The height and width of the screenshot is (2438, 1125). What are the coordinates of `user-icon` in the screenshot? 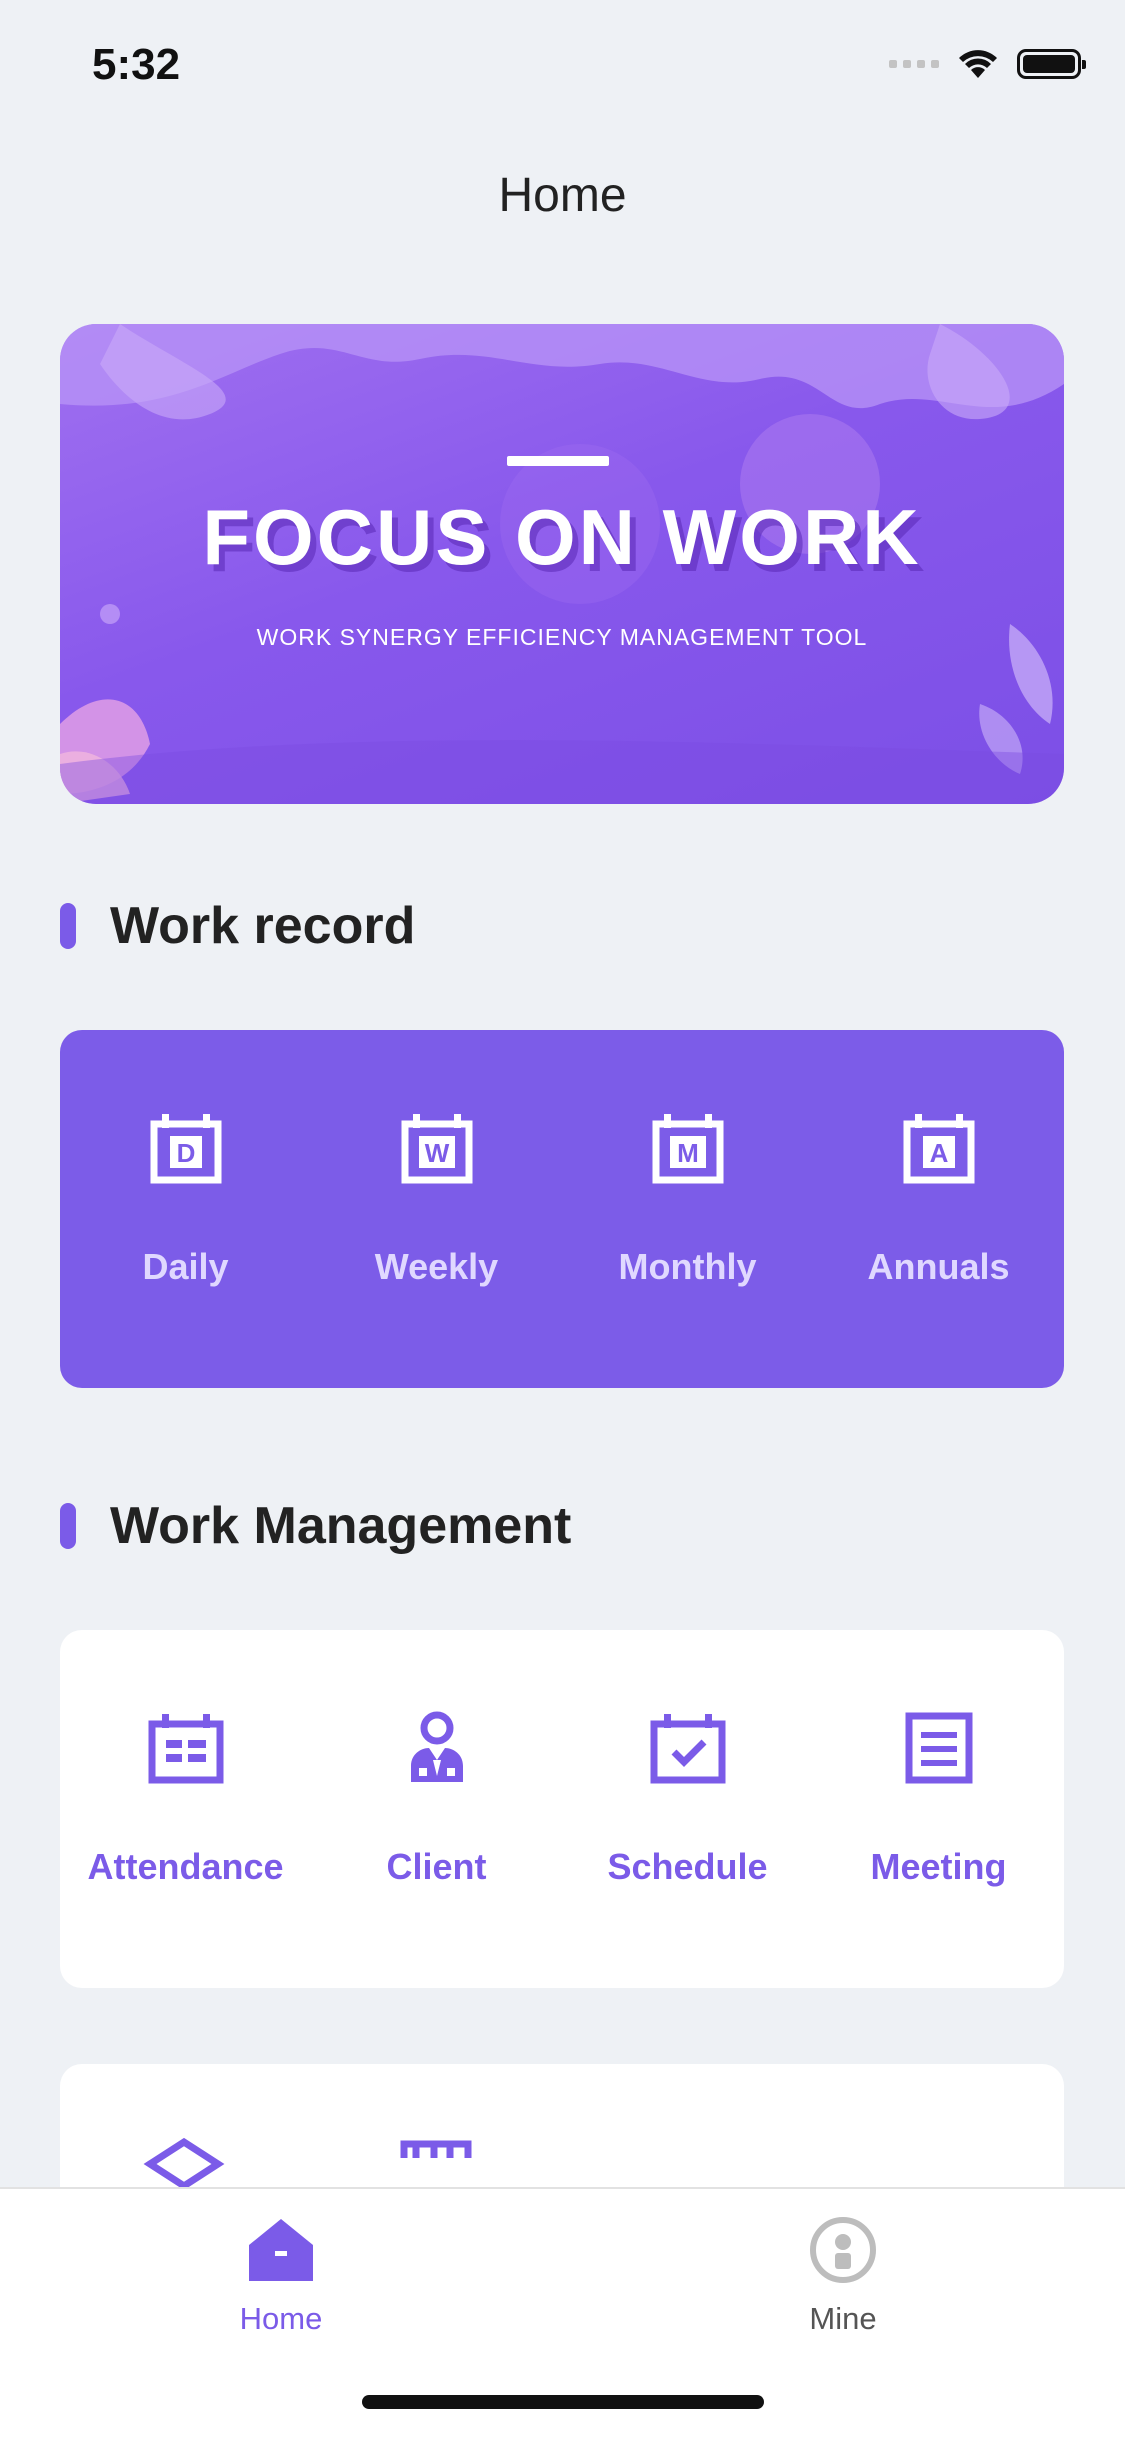 It's located at (843, 2250).